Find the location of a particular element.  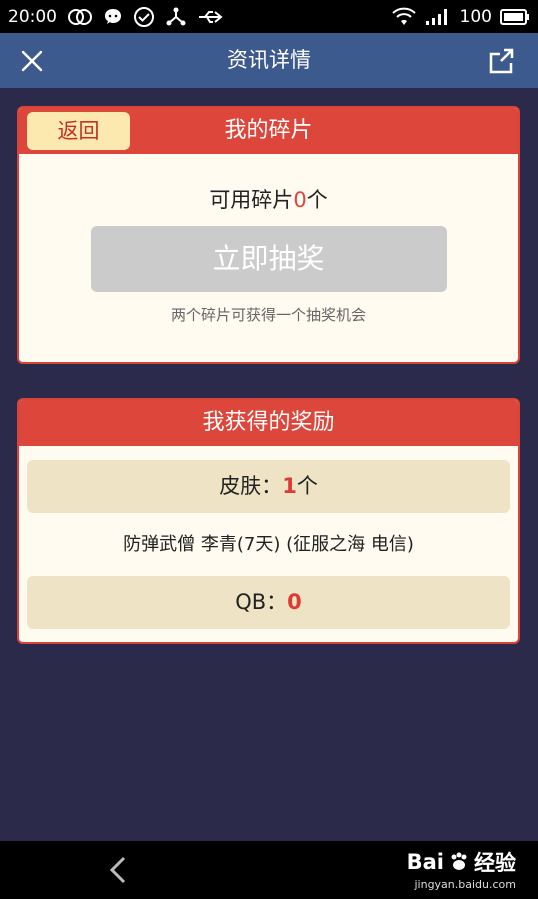

rewards-title: 我获得的奖励 is located at coordinates (268, 422).